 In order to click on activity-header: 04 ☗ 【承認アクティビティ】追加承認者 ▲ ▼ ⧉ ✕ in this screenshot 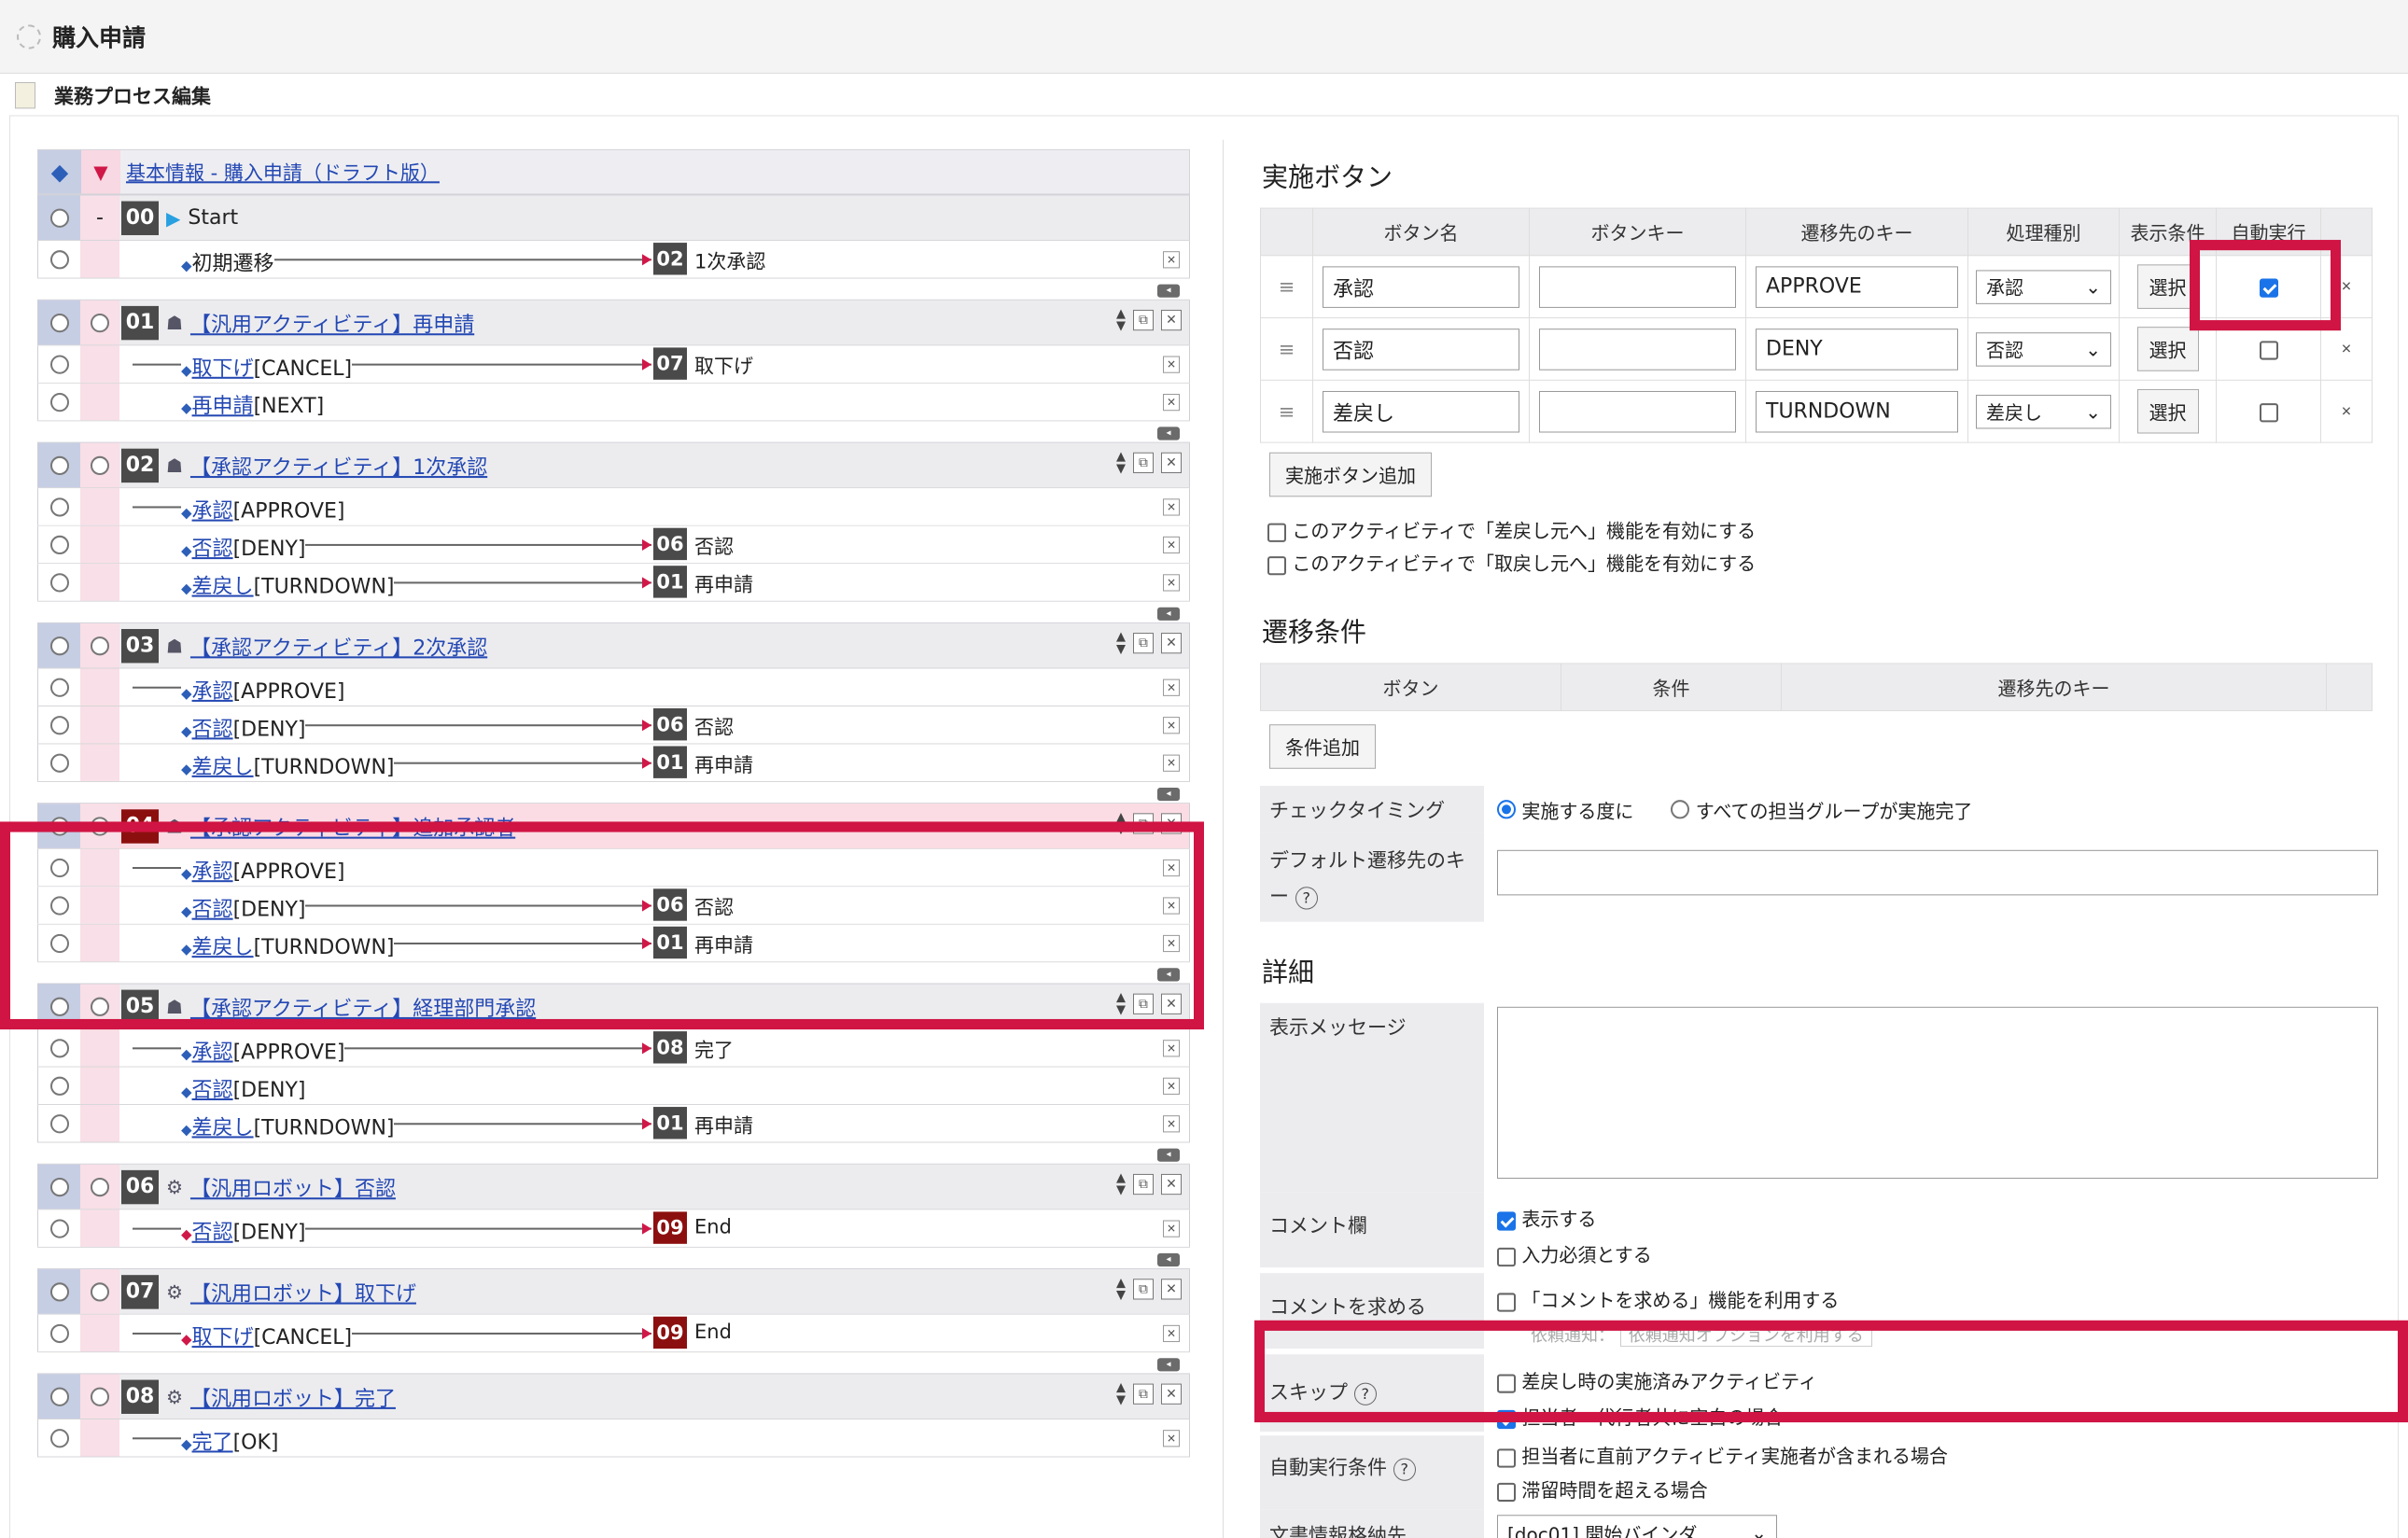, I will do `click(613, 826)`.